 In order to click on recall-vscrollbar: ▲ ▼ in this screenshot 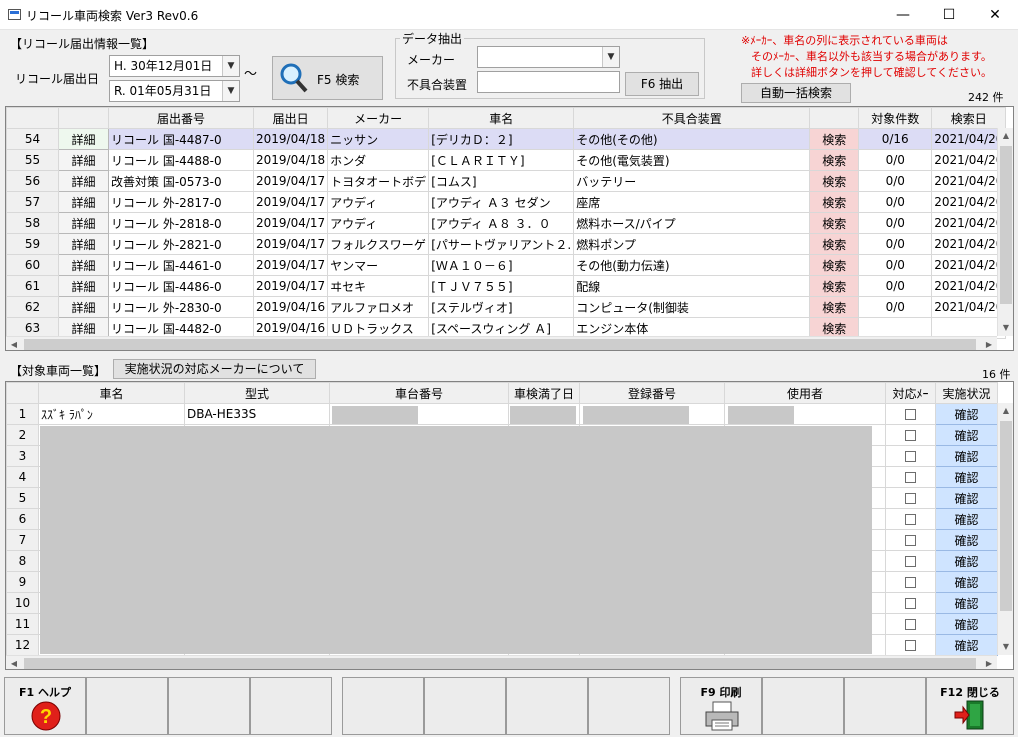, I will do `click(1005, 232)`.